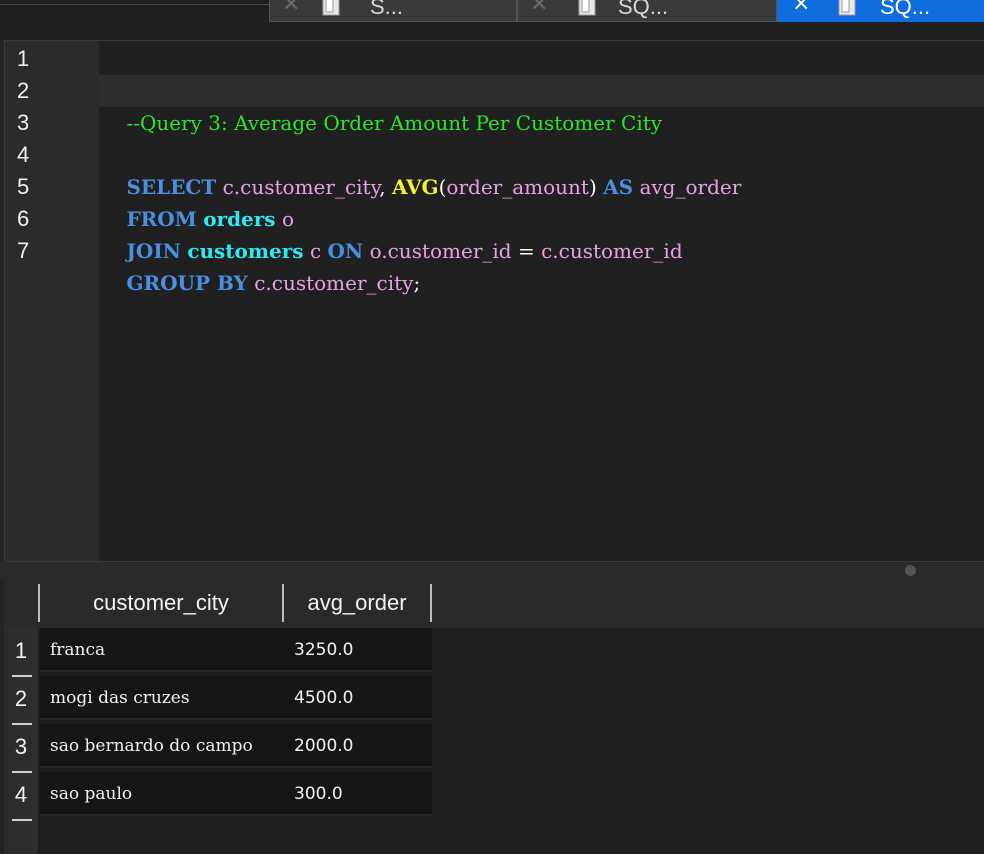 The height and width of the screenshot is (854, 984). I want to click on results-header: customer_city avg_order, so click(494, 603).